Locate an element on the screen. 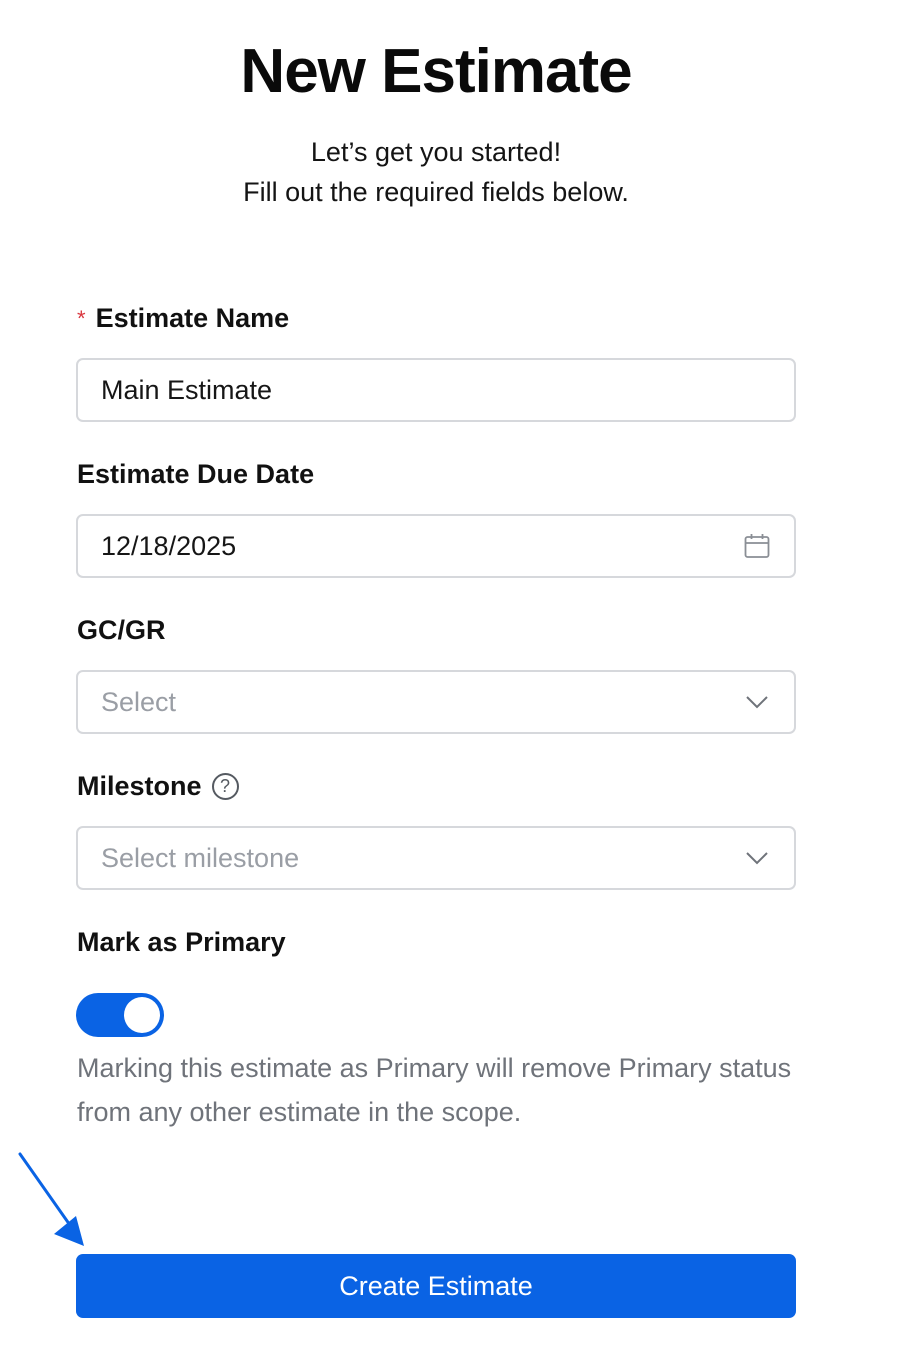 This screenshot has height=1362, width=908. subtitle-line-1: Let’s get you started! is located at coordinates (436, 152).